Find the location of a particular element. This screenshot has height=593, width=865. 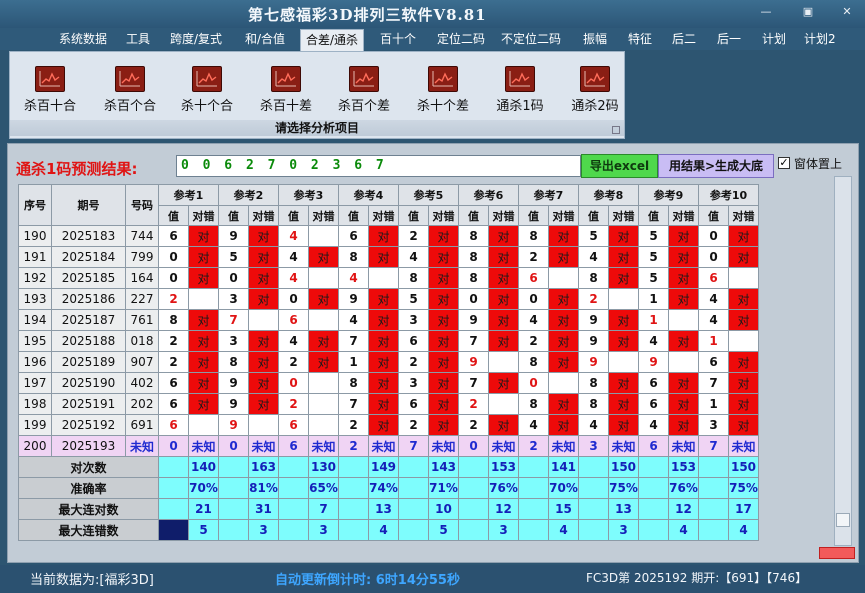

menu-item-7: 定位二码 is located at coordinates (461, 39).